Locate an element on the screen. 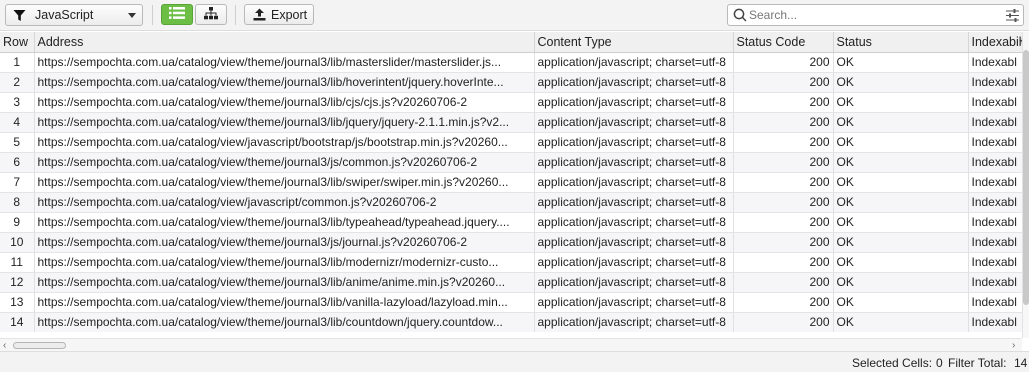  column-header-indexability: Indexabil is located at coordinates (995, 42).